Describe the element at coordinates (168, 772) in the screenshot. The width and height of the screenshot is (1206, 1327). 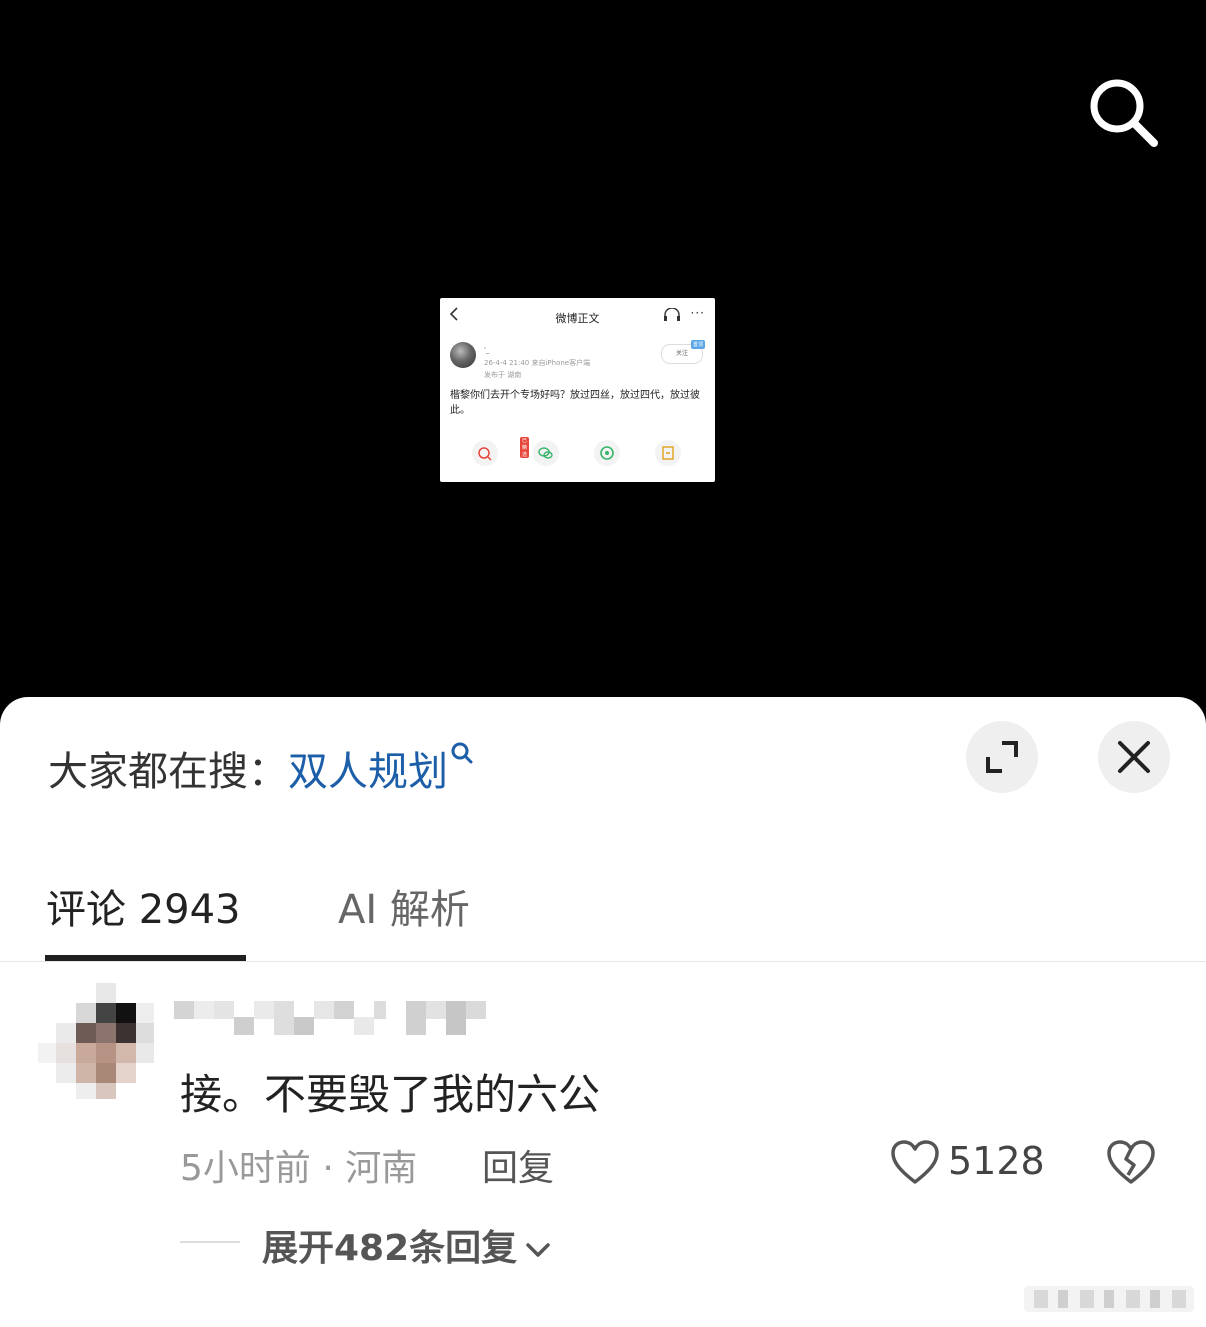
I see `hot-search-prefix: 大家都在搜：` at that location.